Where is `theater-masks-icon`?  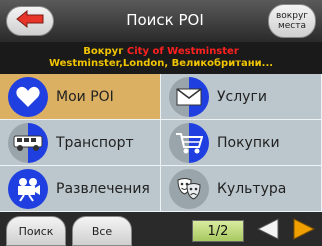 theater-masks-icon is located at coordinates (189, 188).